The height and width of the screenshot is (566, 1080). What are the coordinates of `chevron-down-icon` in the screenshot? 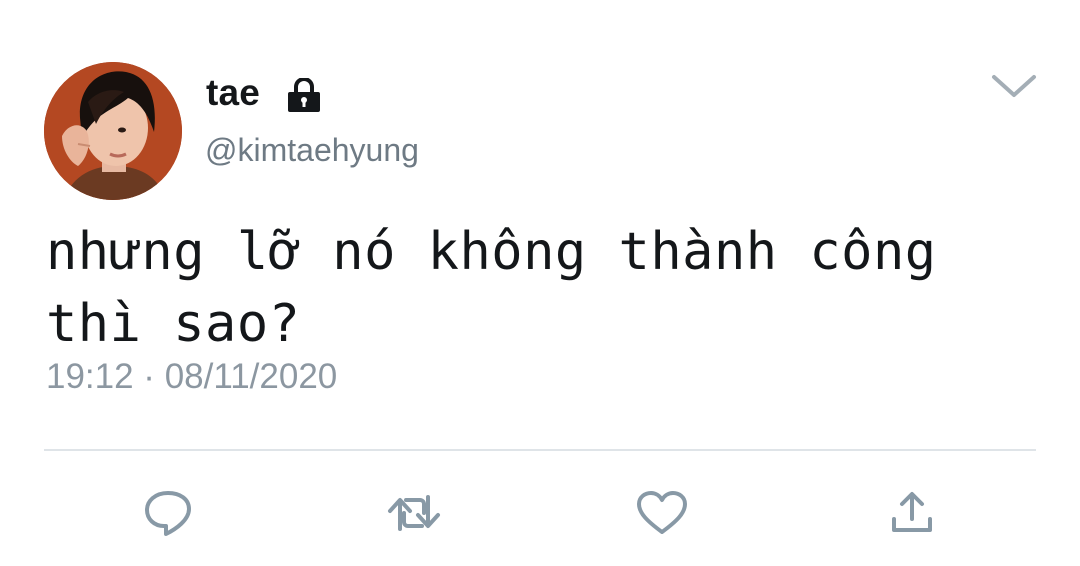 It's located at (1014, 86).